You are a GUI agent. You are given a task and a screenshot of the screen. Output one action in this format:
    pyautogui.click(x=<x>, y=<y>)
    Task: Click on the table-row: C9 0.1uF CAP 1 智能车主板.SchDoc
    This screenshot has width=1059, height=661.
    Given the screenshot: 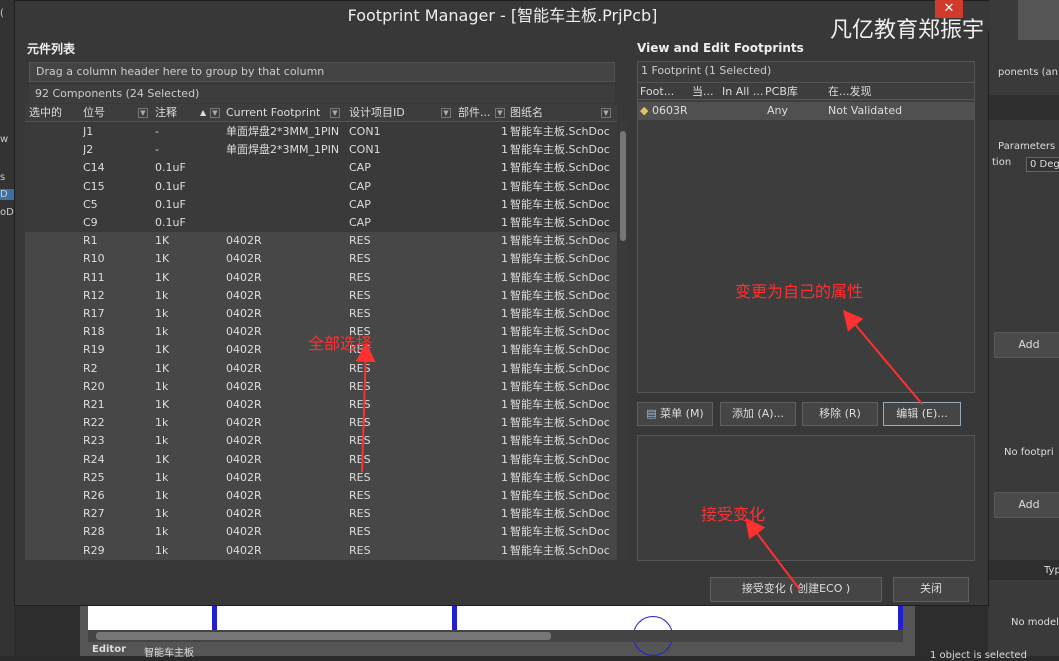 What is the action you would take?
    pyautogui.click(x=321, y=223)
    